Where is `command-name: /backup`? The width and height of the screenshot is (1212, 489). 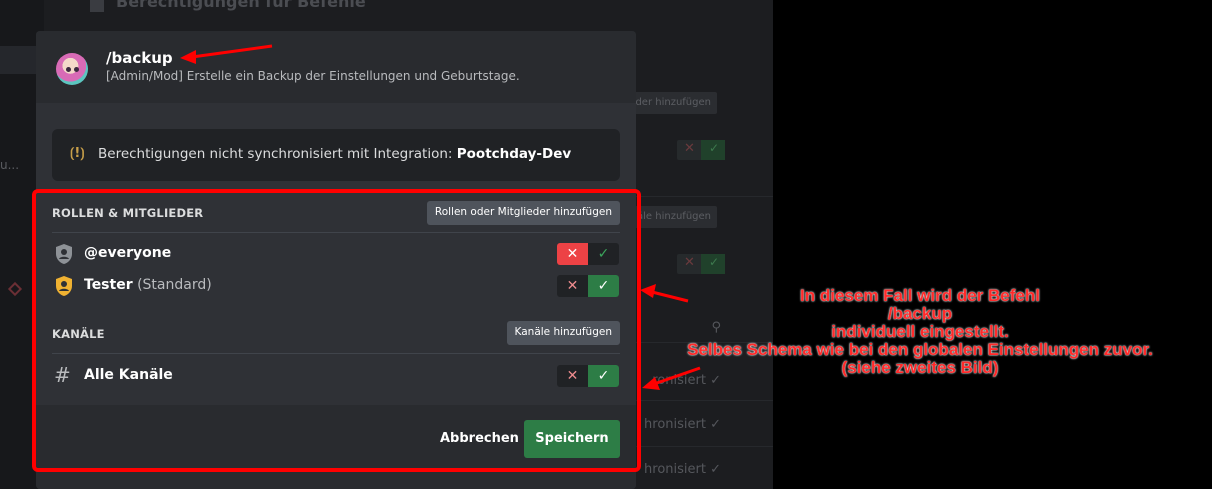
command-name: /backup is located at coordinates (139, 58).